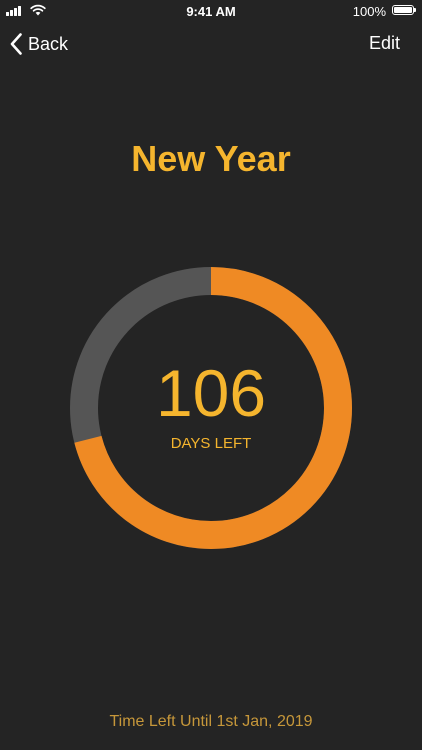 The image size is (422, 750). I want to click on back-button: Back, so click(39, 44).